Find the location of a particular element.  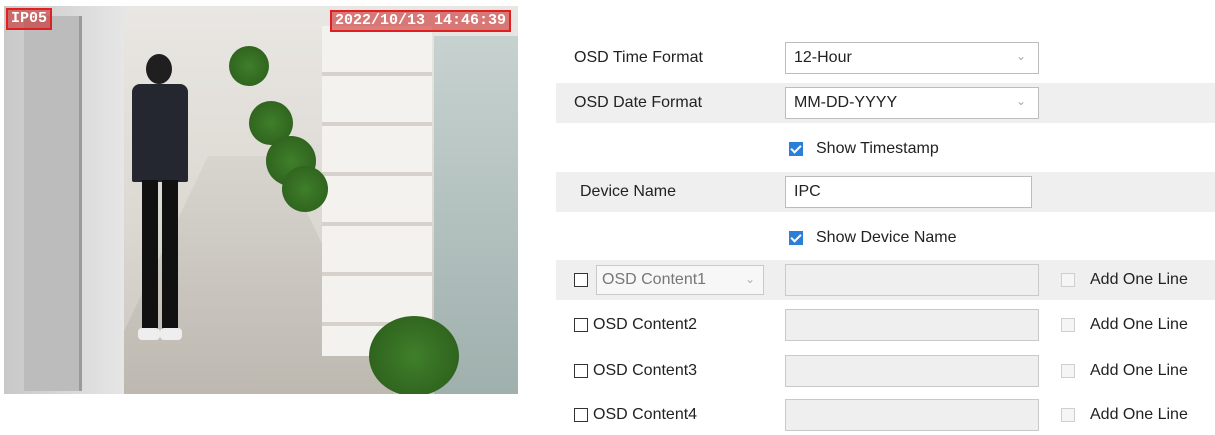

device-name-label: Device Name is located at coordinates (628, 191).